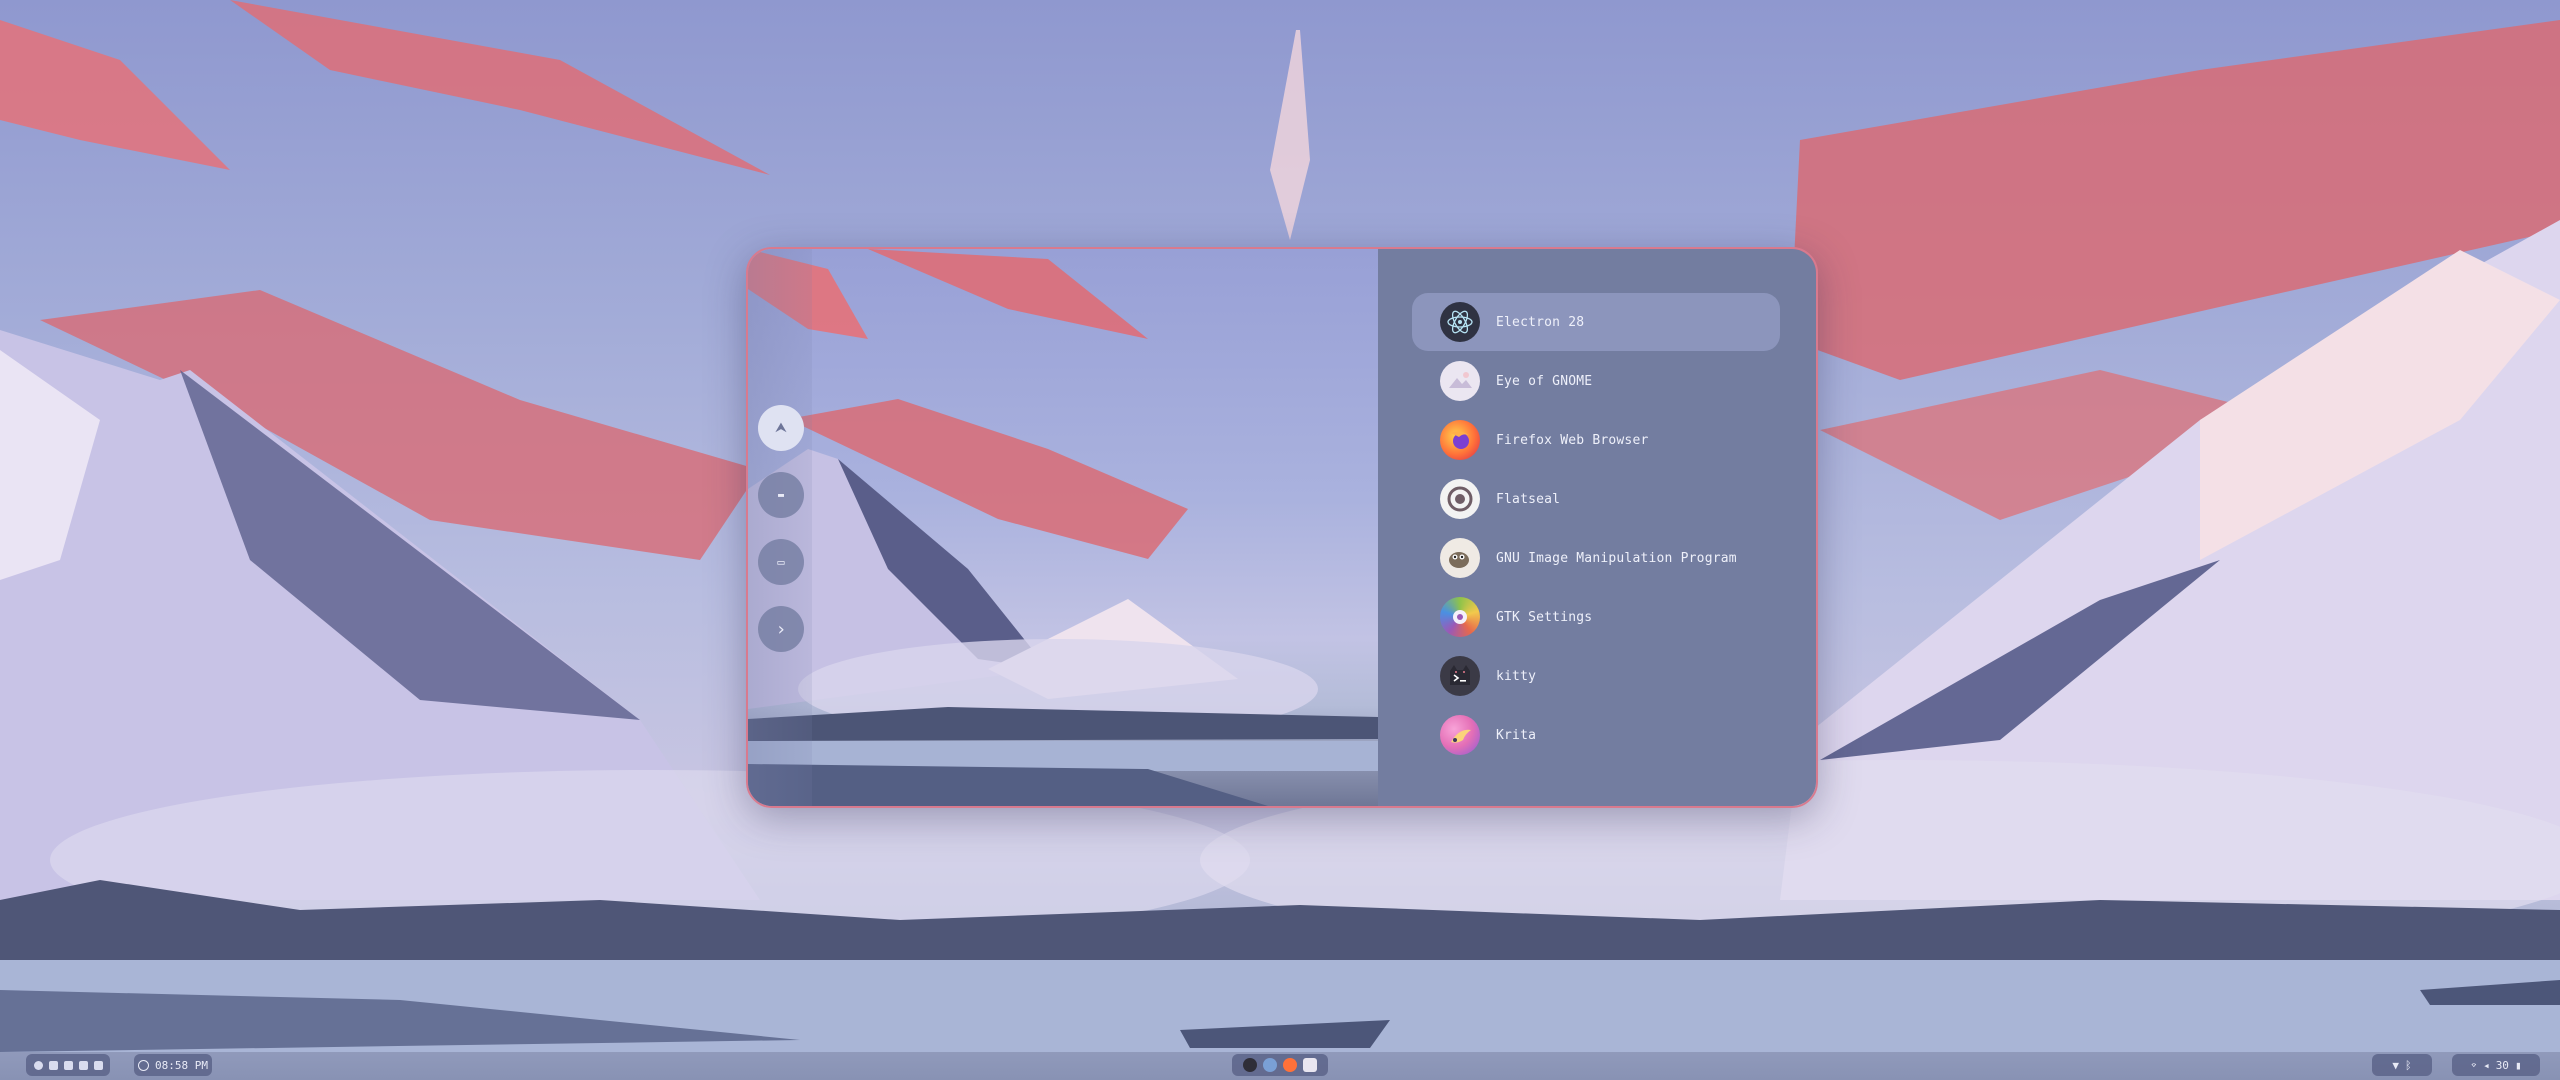 The image size is (2560, 1080). Describe the element at coordinates (780, 527) in the screenshot. I see `launcher-mode-rail: ⮝ ▬ ▭ ›` at that location.